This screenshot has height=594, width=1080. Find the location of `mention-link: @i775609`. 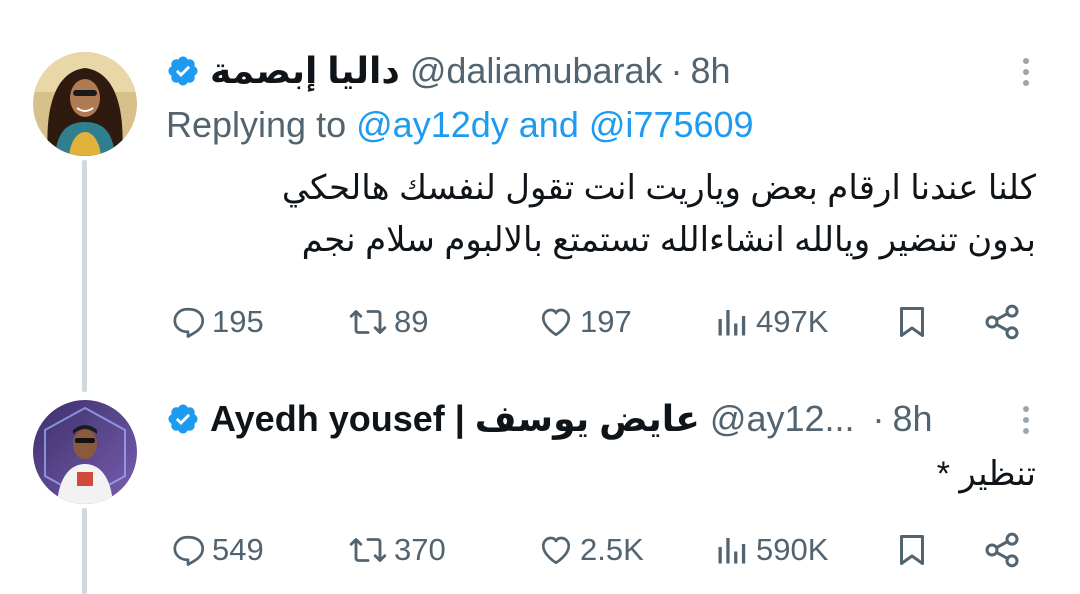

mention-link: @i775609 is located at coordinates (671, 124).